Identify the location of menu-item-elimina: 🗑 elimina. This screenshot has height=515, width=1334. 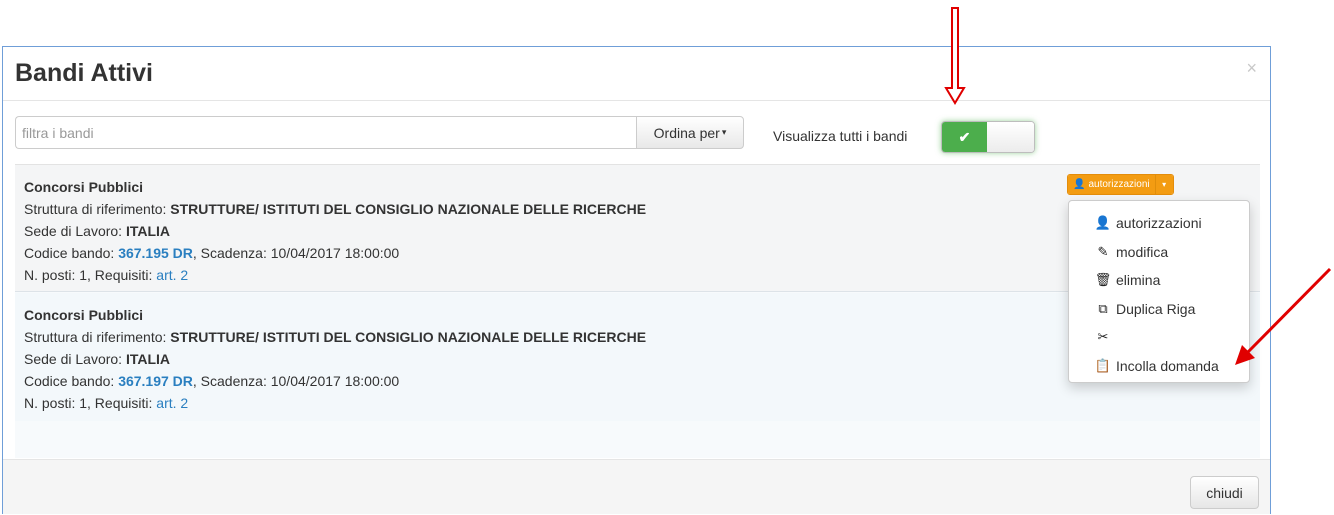
(1159, 280).